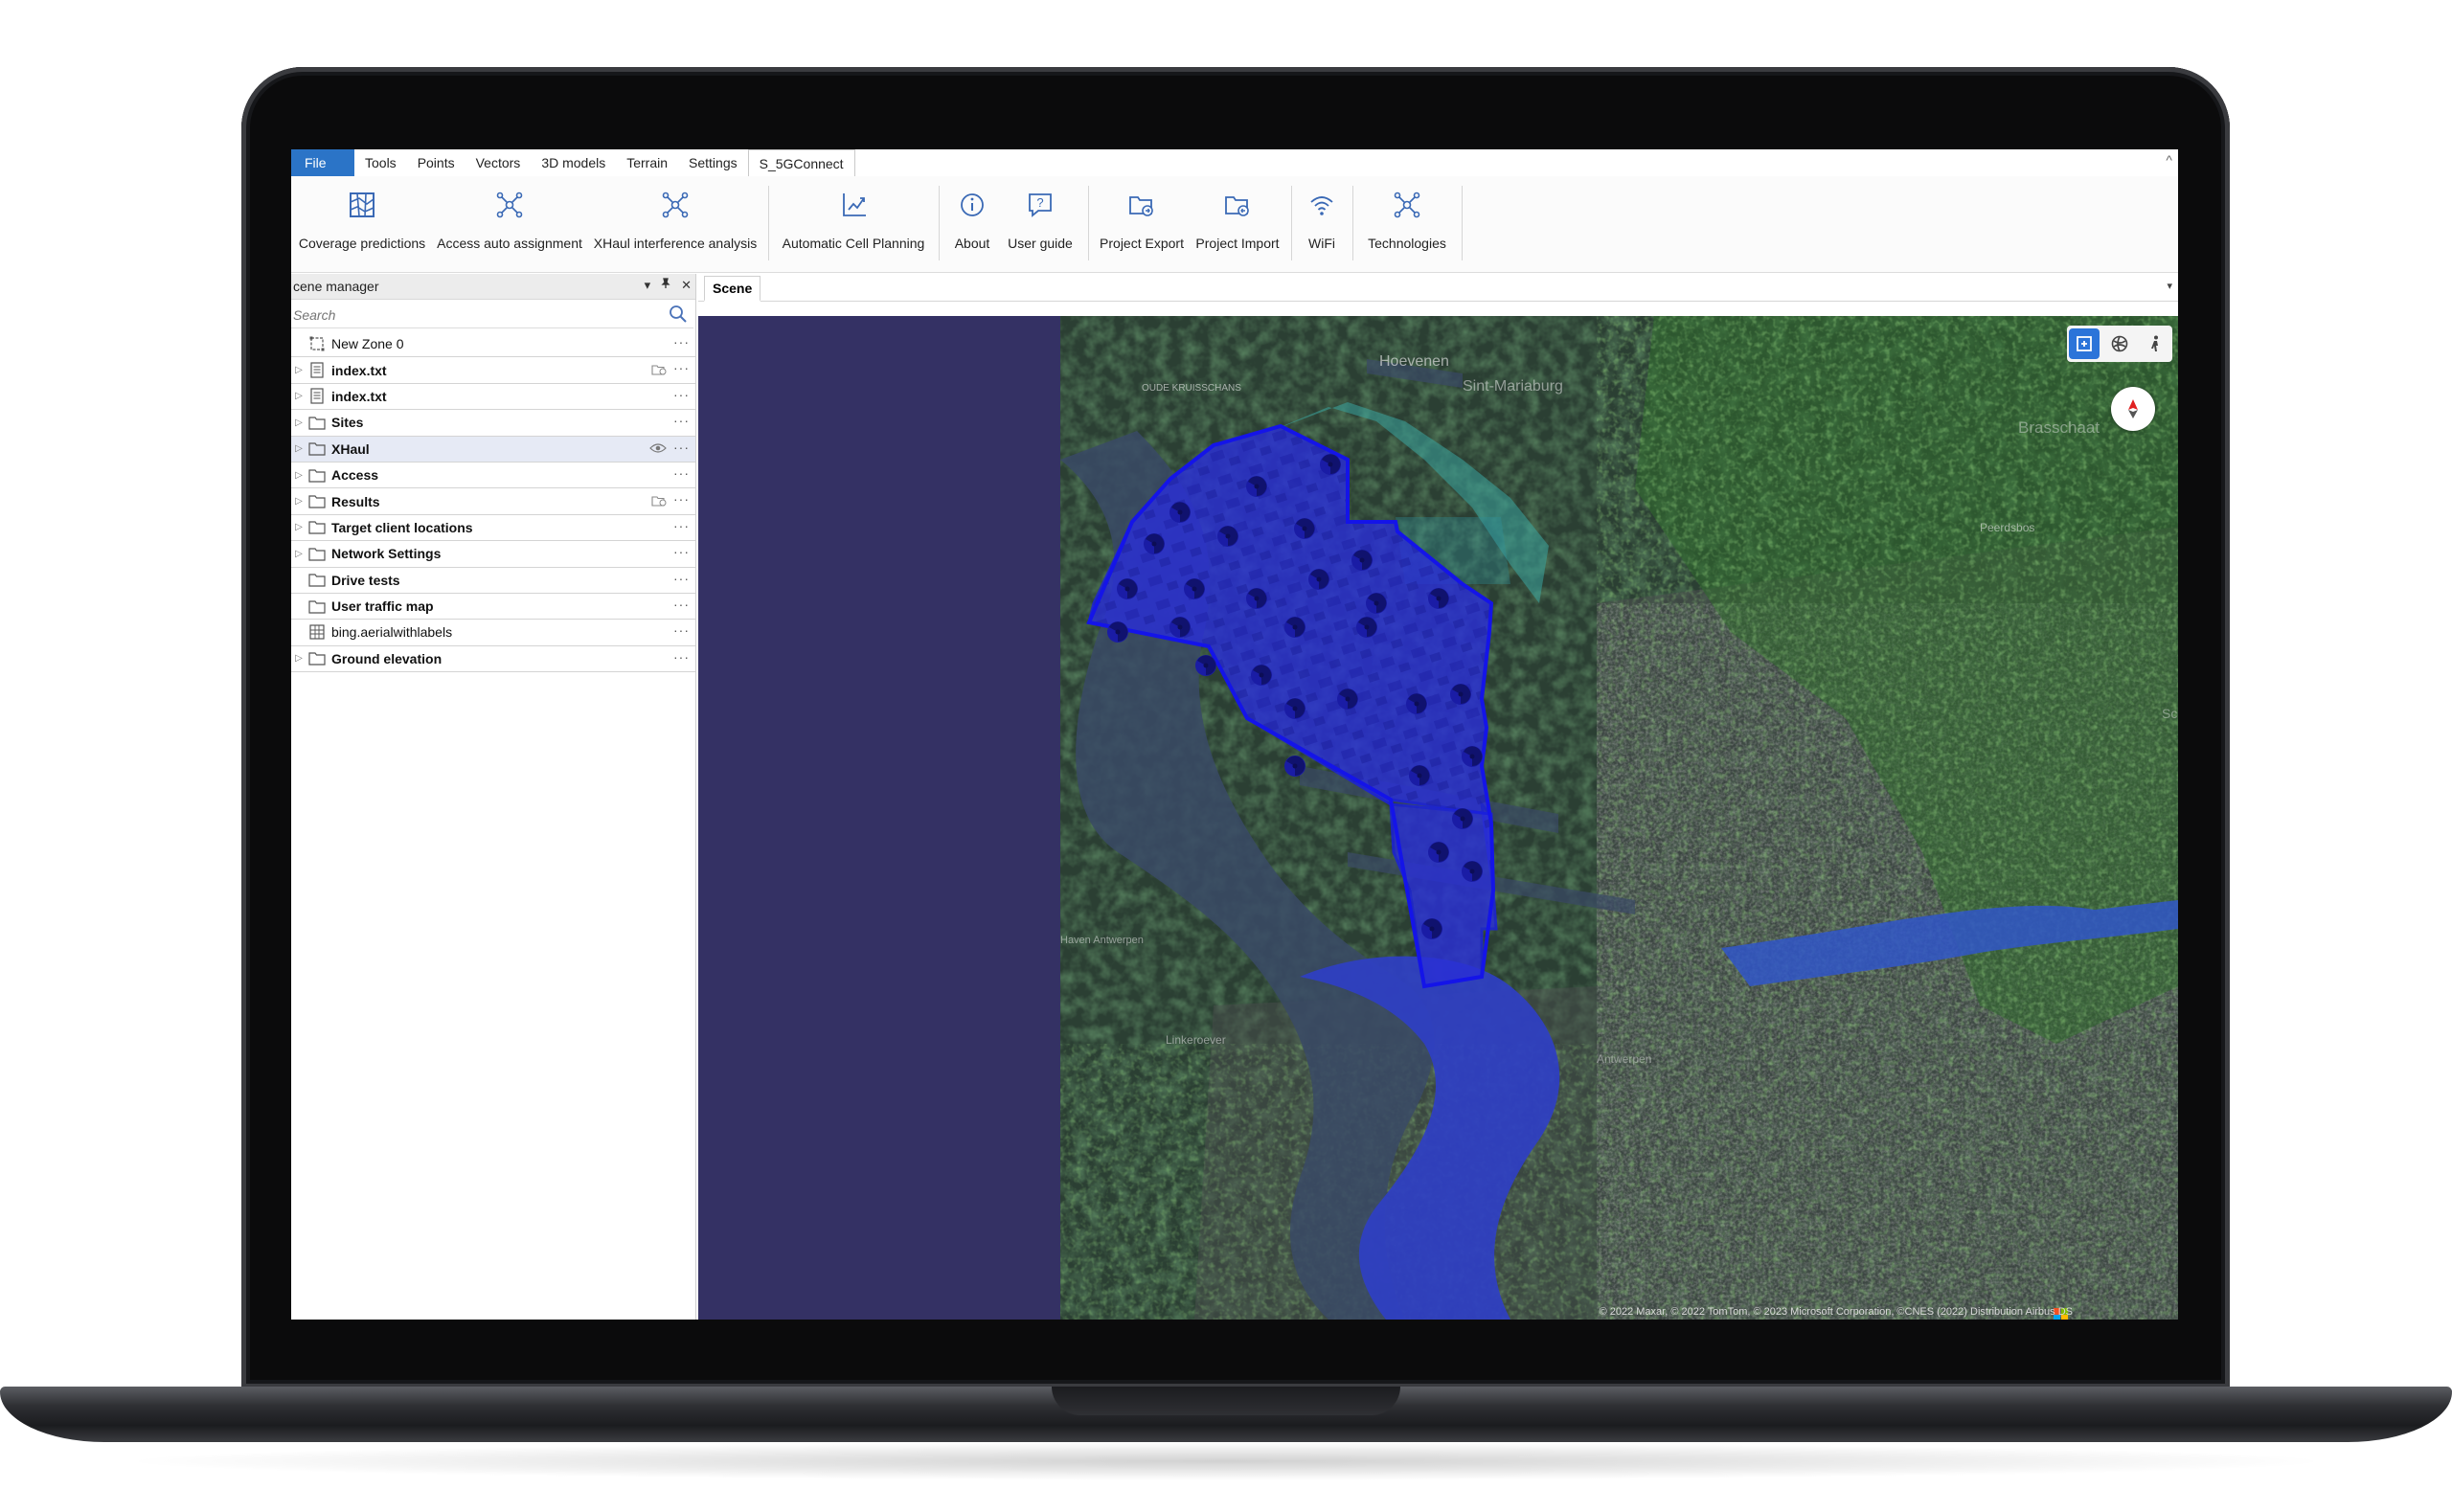  What do you see at coordinates (317, 396) in the screenshot?
I see `document-icon` at bounding box center [317, 396].